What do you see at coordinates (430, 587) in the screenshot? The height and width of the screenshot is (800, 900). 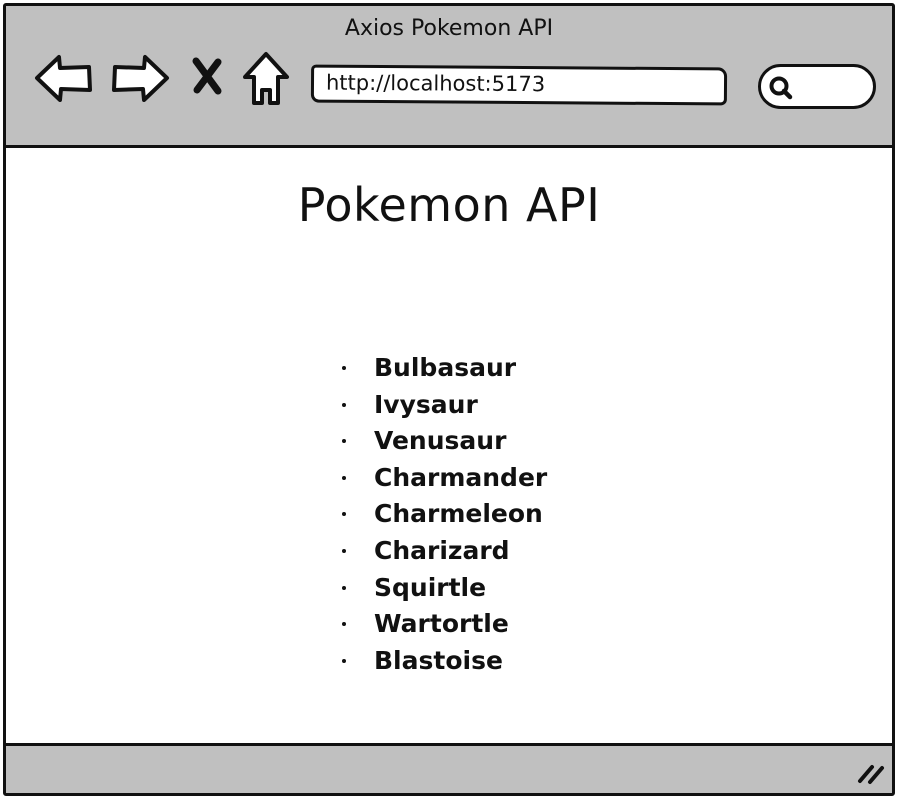 I see `pokemon-name: Squirtle` at bounding box center [430, 587].